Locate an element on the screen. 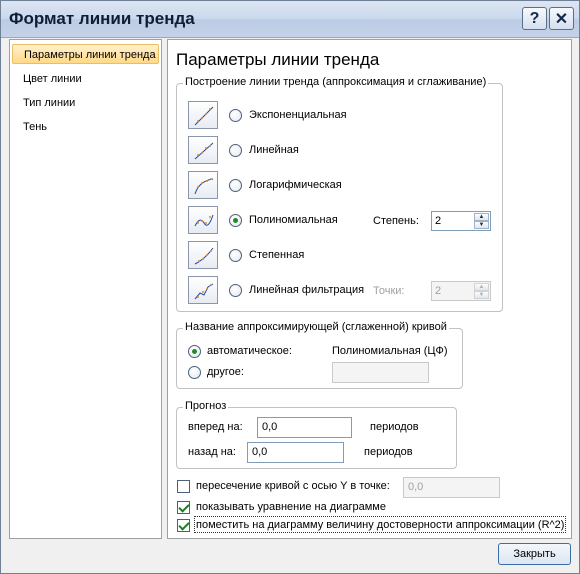  help-icon: ? is located at coordinates (534, 18).